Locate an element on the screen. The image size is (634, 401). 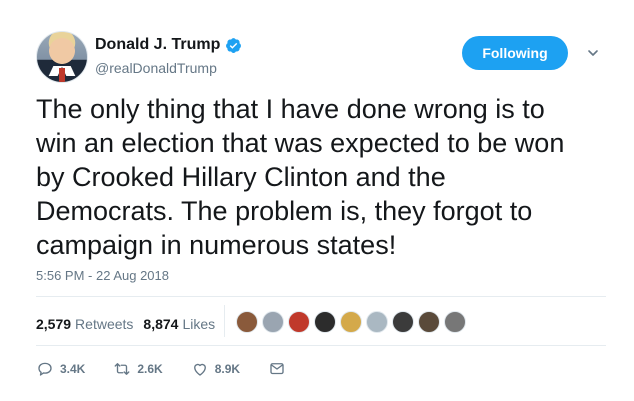
likes-count: 8,874 is located at coordinates (160, 324).